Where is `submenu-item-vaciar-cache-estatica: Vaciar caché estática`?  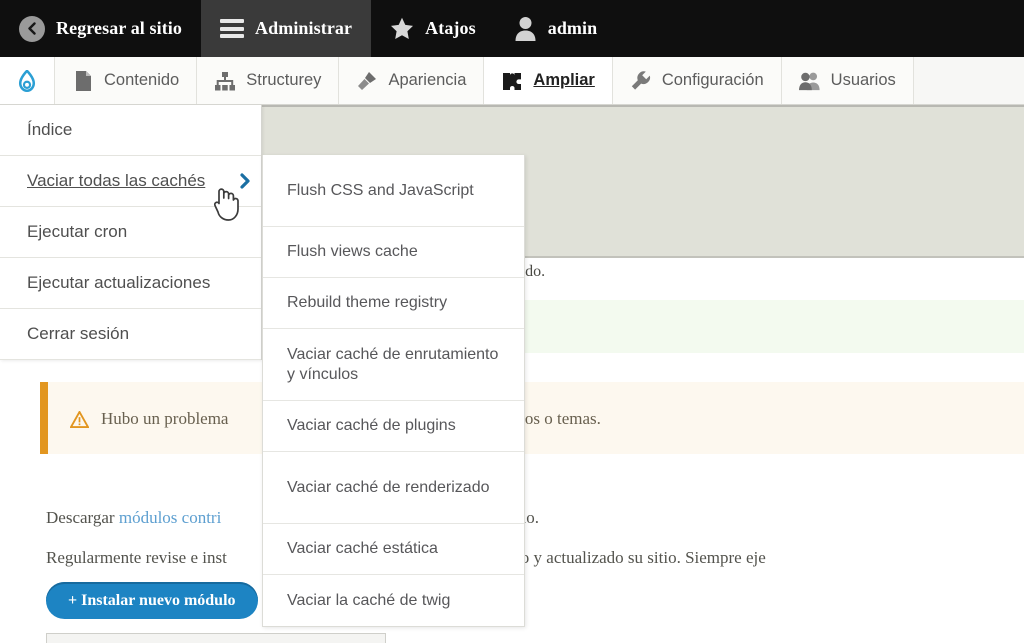 submenu-item-vaciar-cache-estatica: Vaciar caché estática is located at coordinates (393, 549).